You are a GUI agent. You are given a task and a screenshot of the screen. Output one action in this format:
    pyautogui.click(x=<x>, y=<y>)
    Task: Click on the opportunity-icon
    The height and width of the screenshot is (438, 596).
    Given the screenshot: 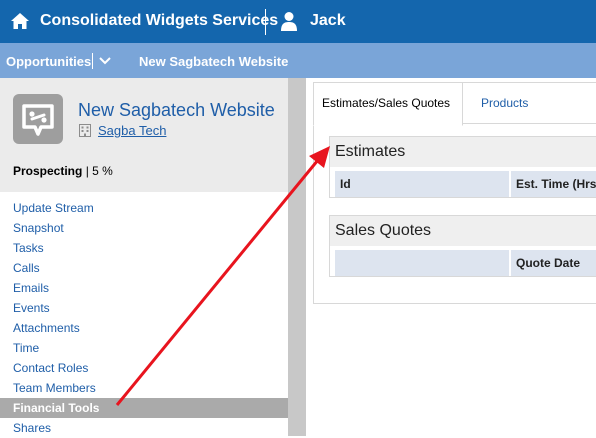 What is the action you would take?
    pyautogui.click(x=38, y=119)
    